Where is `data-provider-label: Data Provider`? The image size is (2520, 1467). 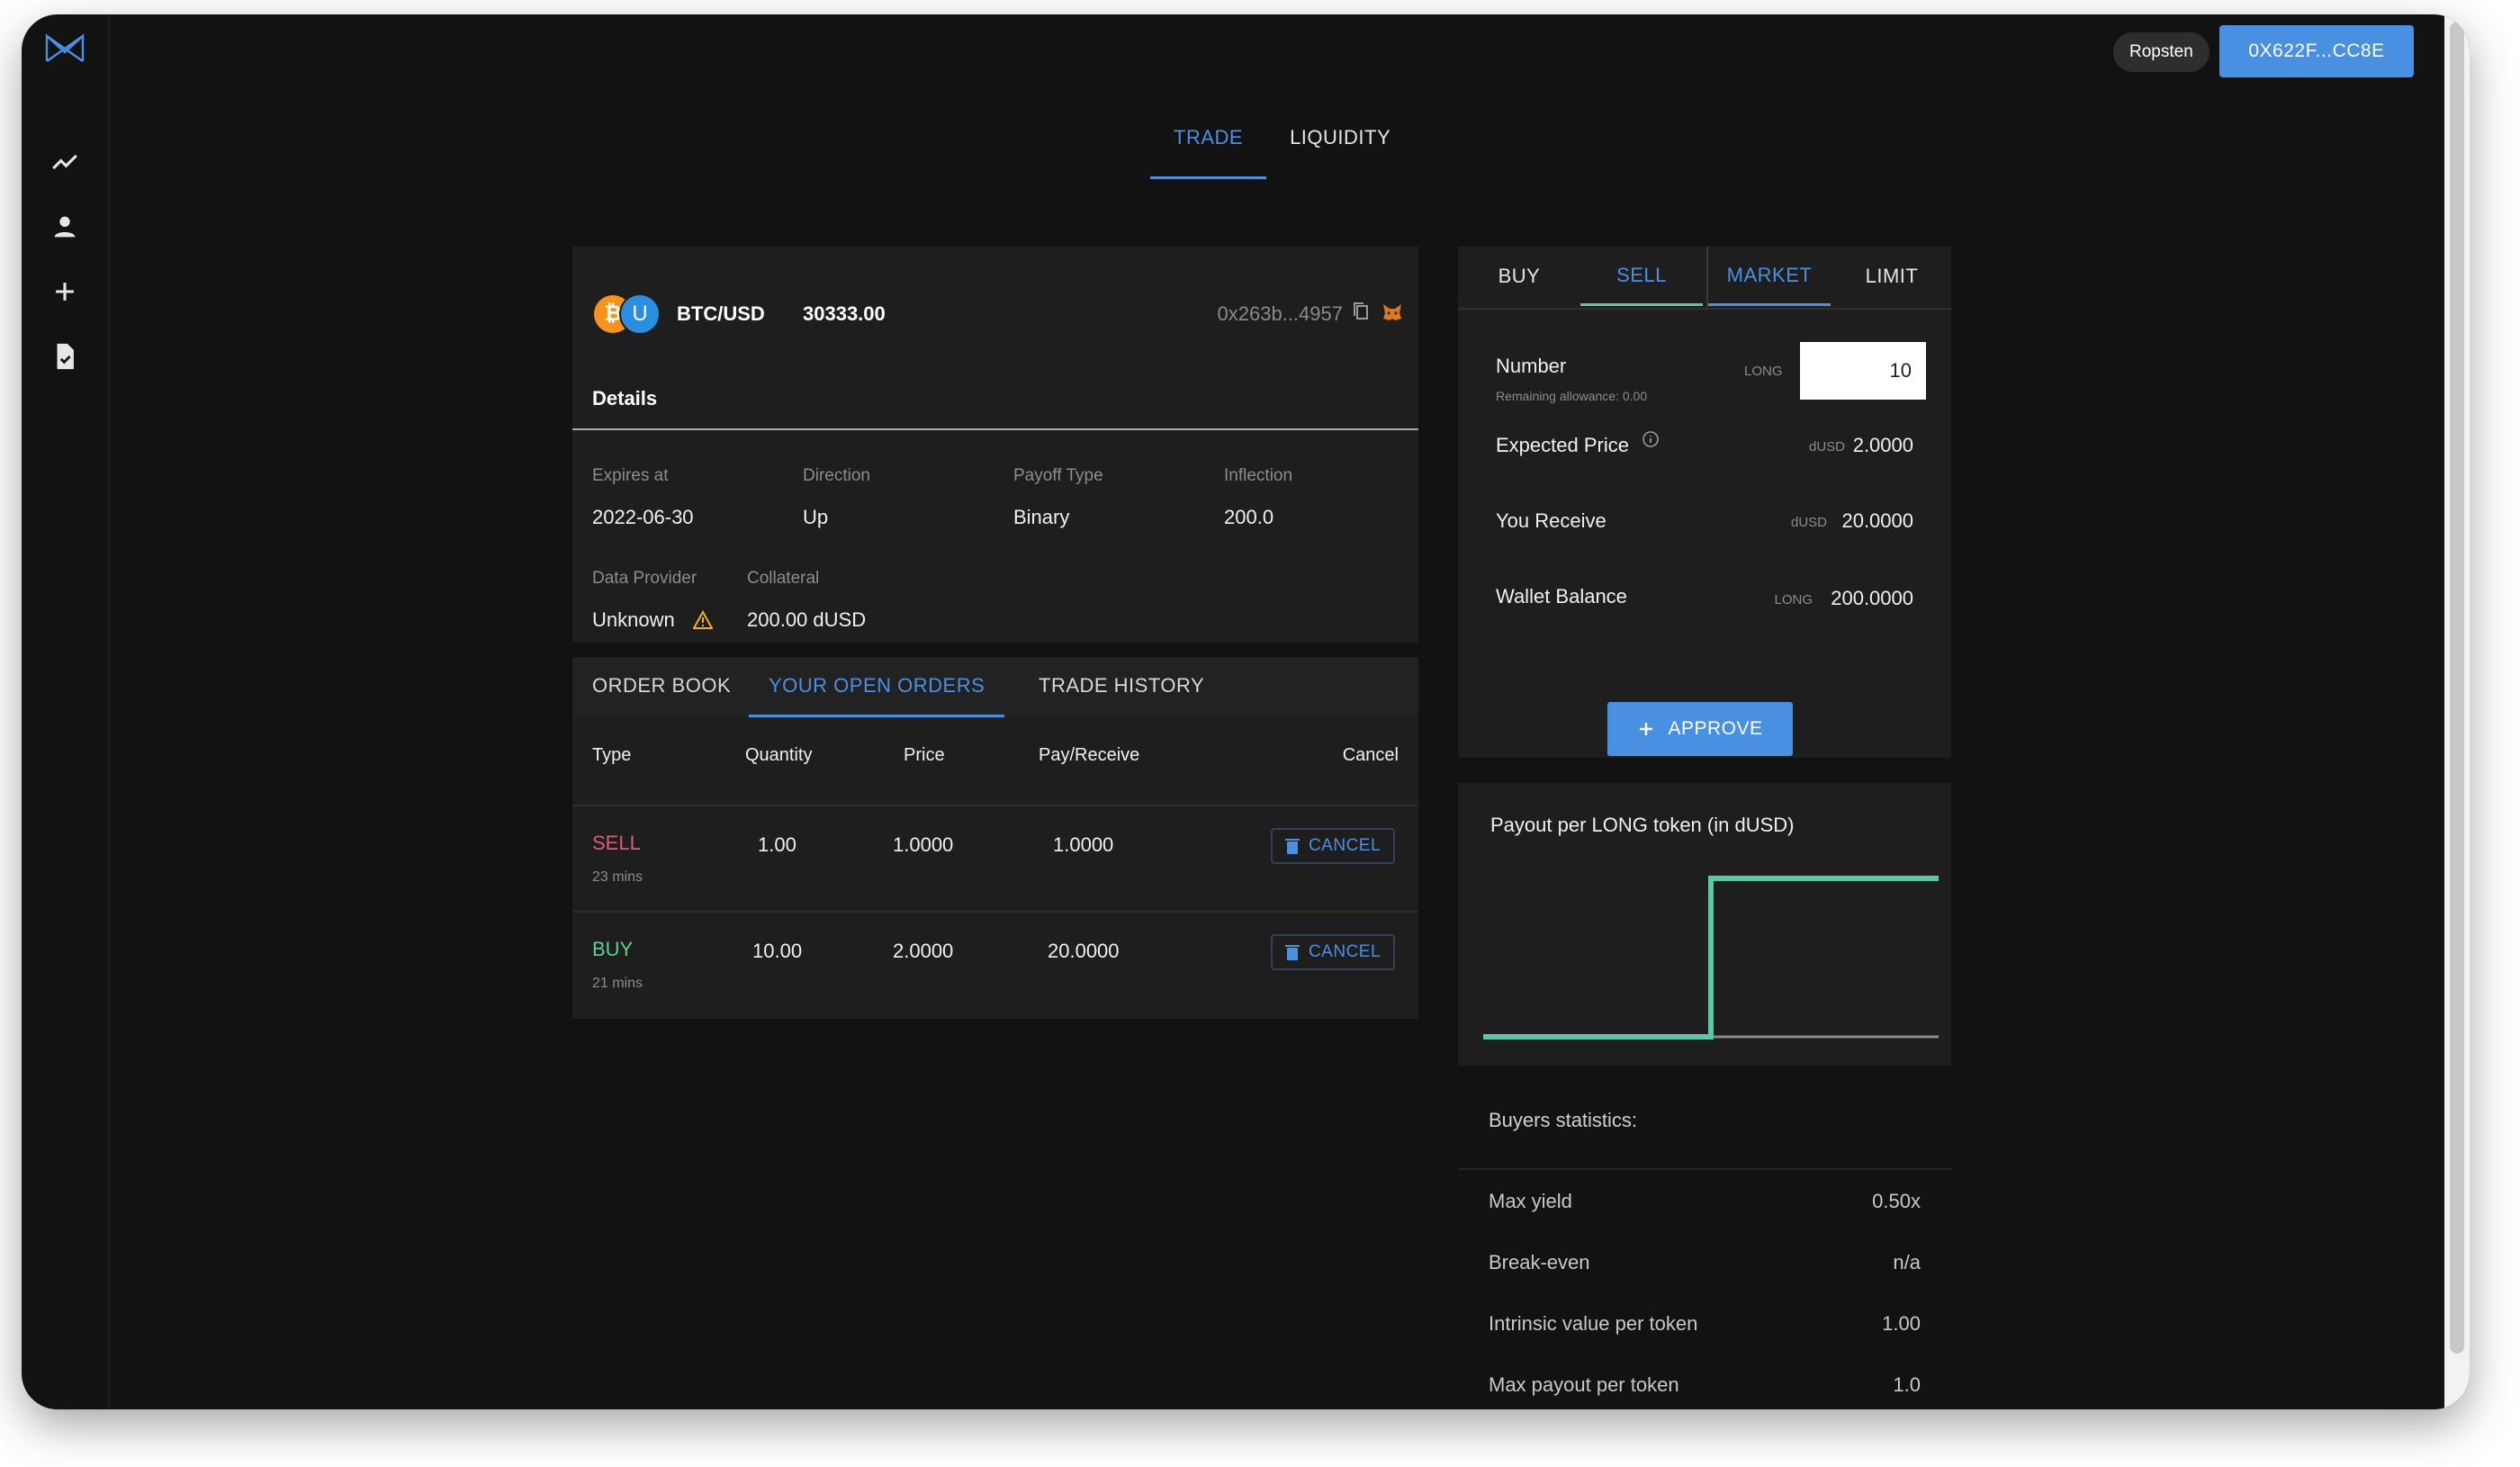
data-provider-label: Data Provider is located at coordinates (645, 579).